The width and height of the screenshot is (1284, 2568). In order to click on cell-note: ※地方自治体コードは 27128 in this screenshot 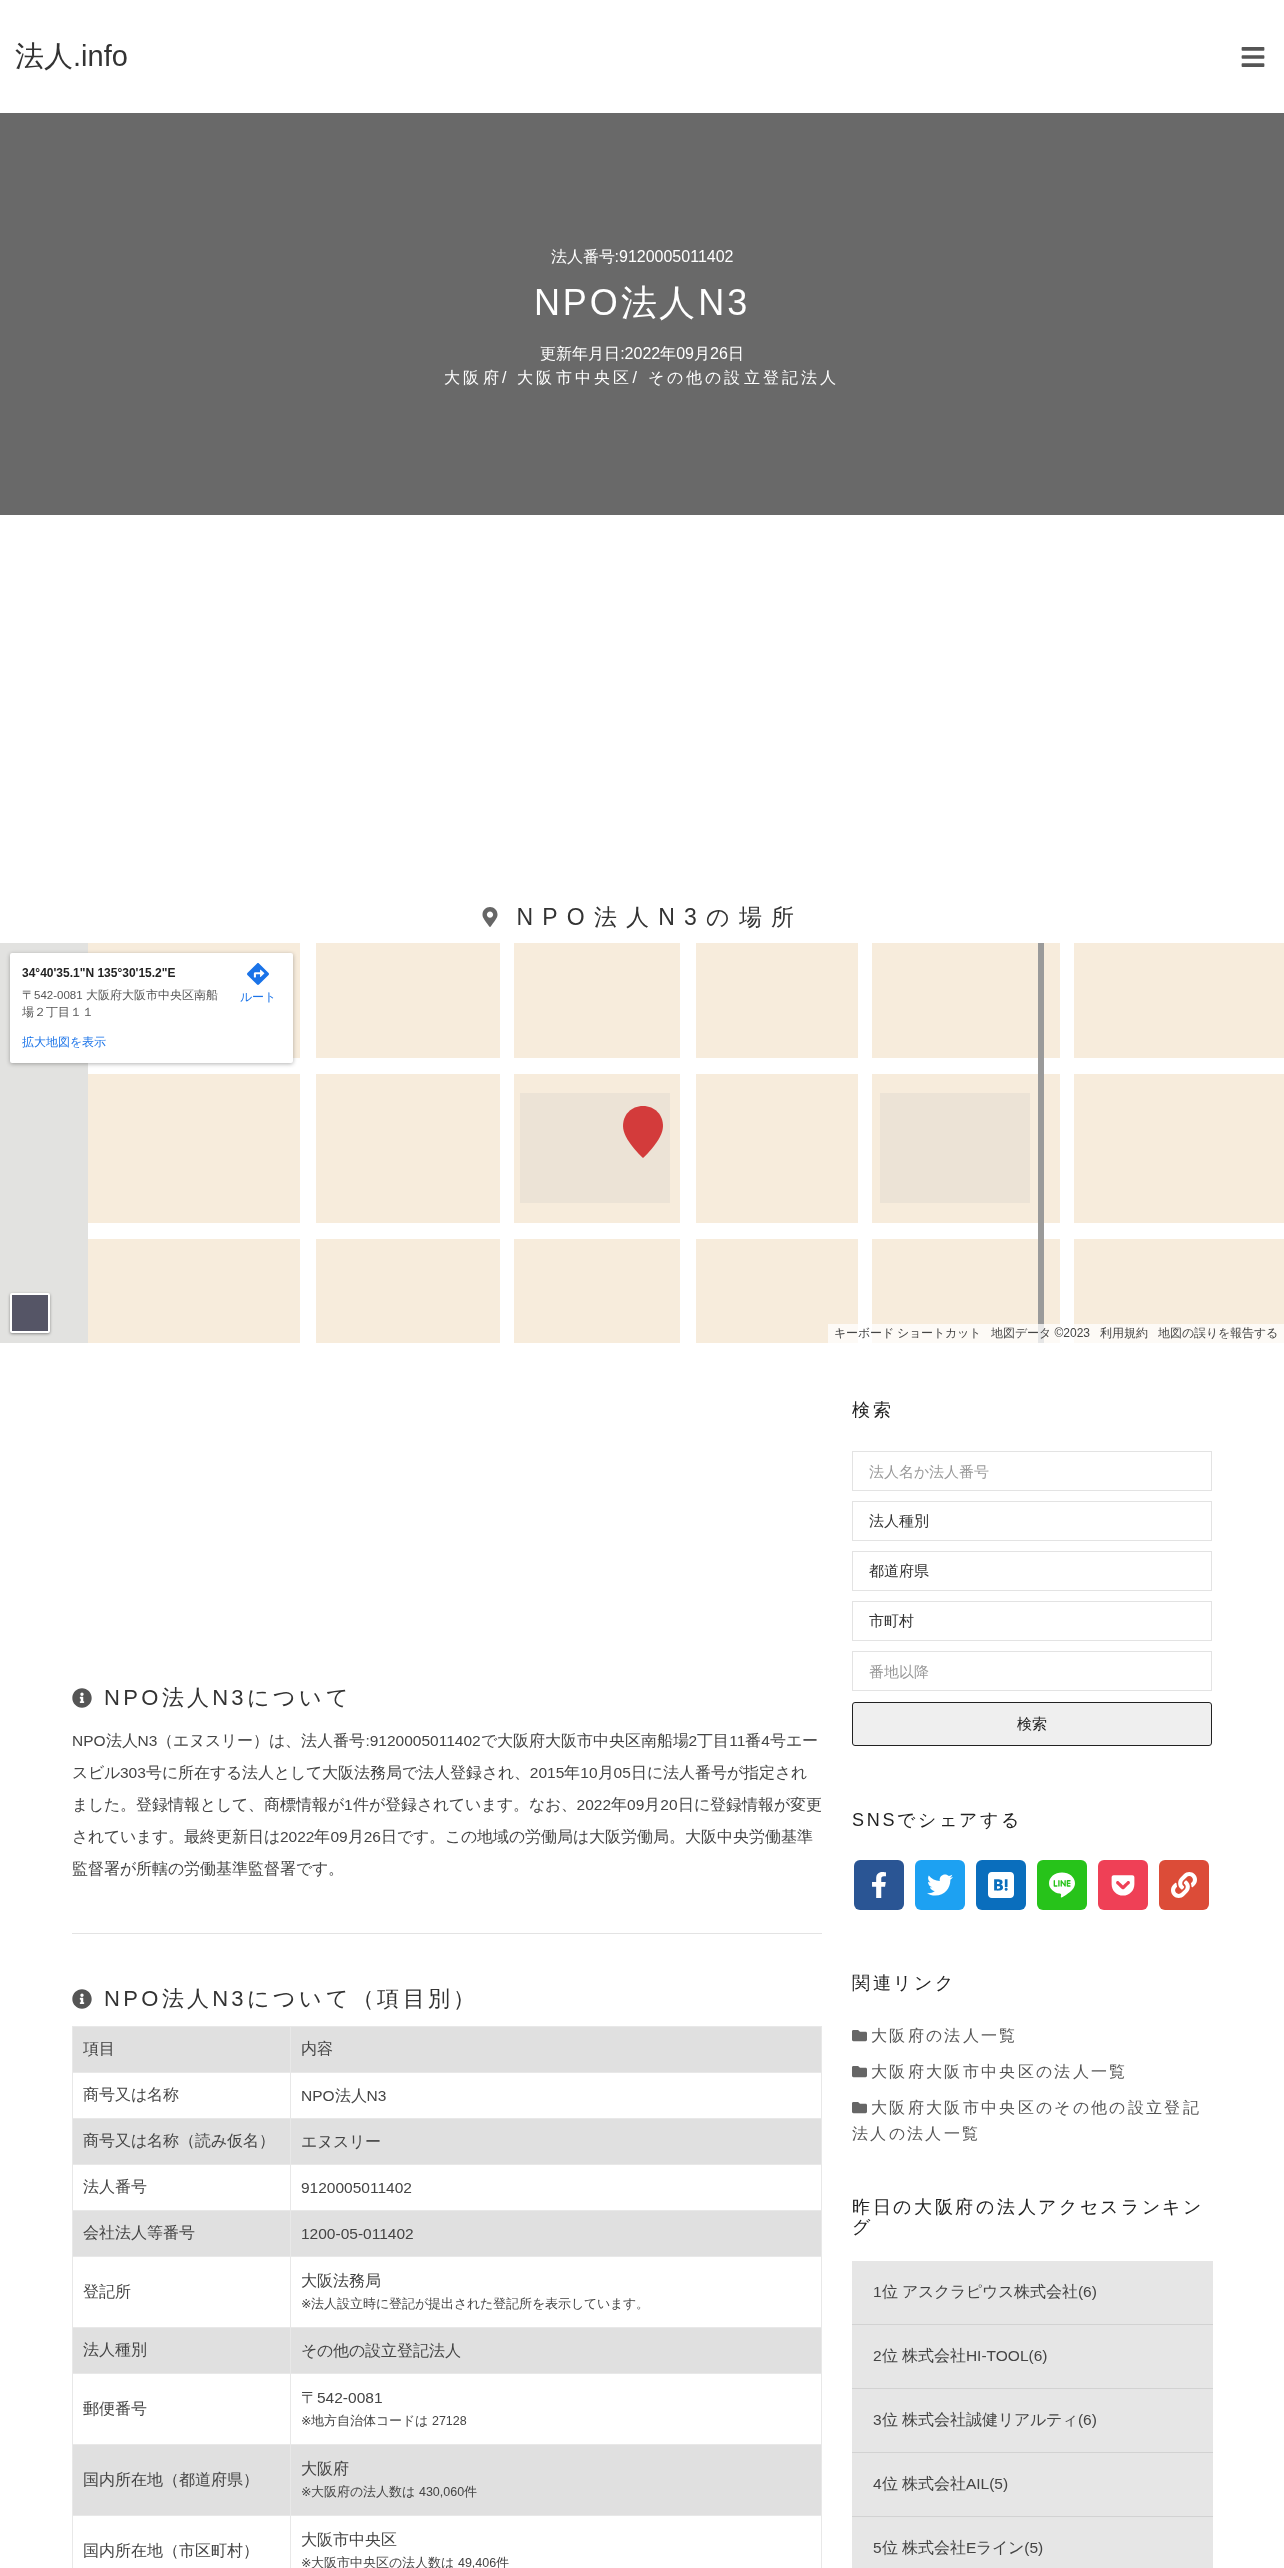, I will do `click(384, 2421)`.